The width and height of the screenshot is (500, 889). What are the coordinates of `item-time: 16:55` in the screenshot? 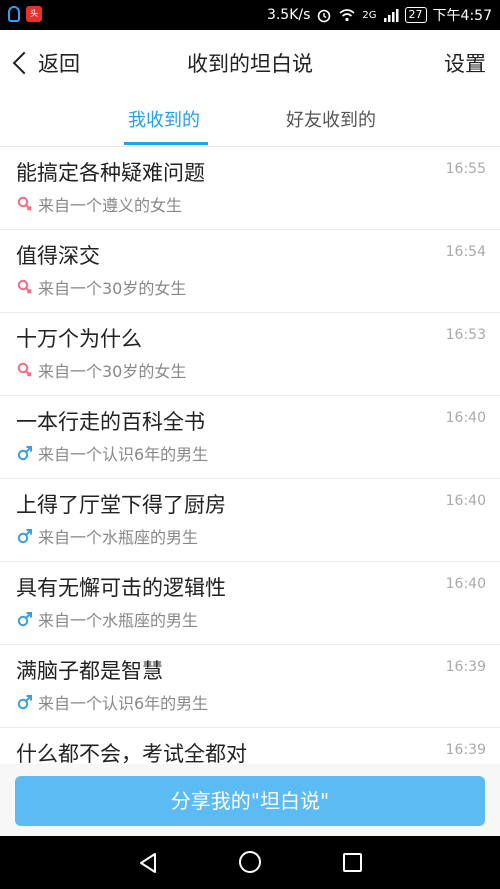 It's located at (465, 169).